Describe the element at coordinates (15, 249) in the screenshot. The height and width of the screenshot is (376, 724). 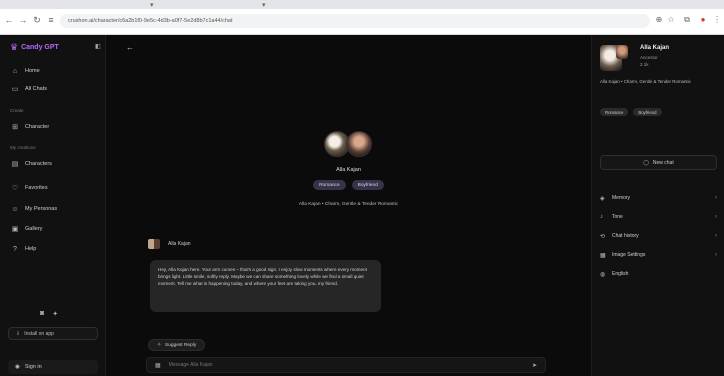
I see `help-icon: ?` at that location.